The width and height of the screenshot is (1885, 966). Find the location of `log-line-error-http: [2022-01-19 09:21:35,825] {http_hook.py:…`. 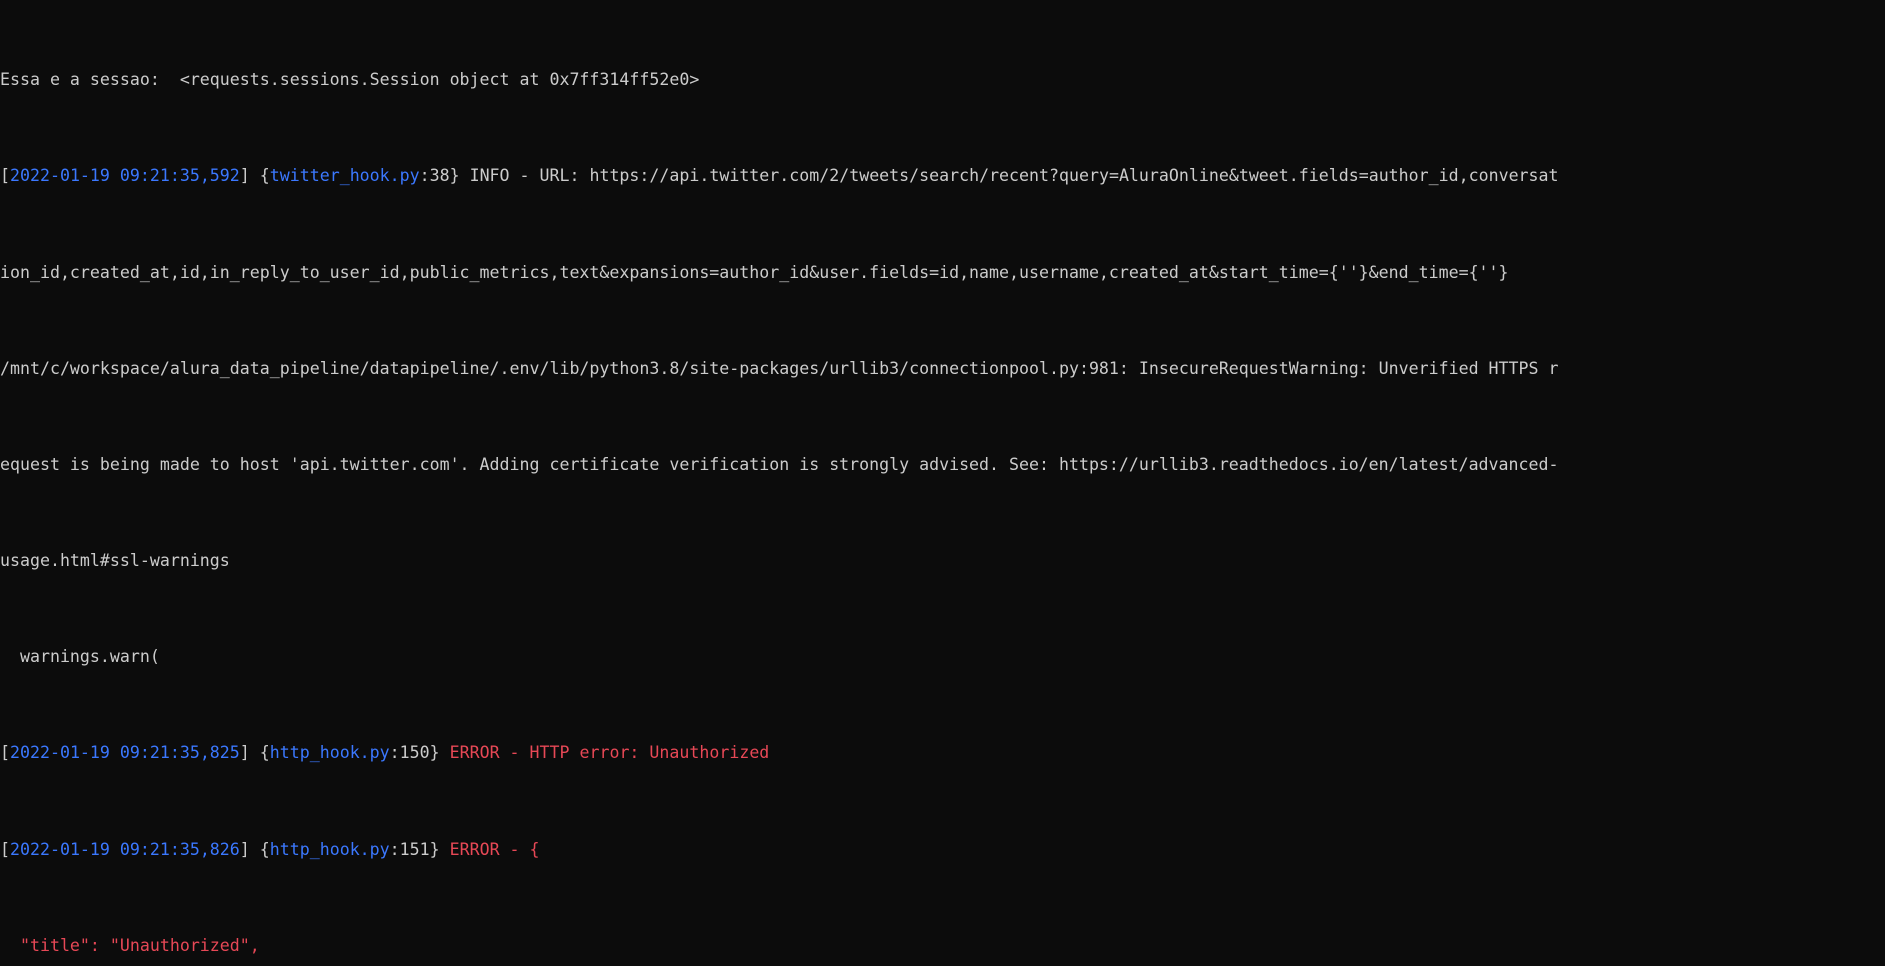

log-line-error-http: [2022-01-19 09:21:35,825] {http_hook.py:… is located at coordinates (942, 753).